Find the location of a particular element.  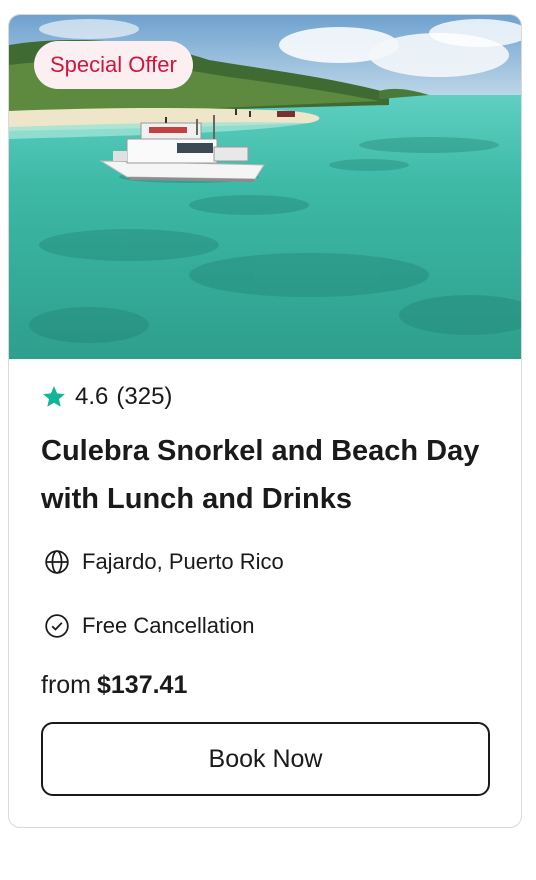

cancellation-row: Free Cancellation is located at coordinates (149, 626).